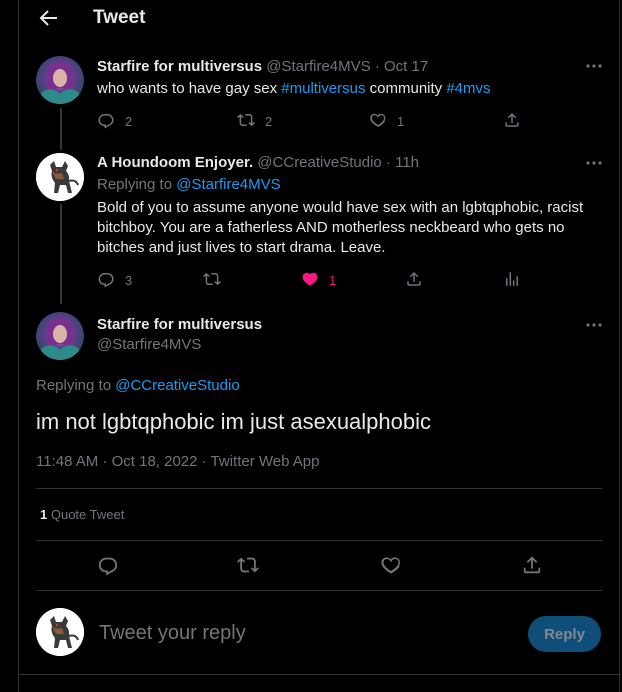 This screenshot has height=692, width=622. Describe the element at coordinates (86, 514) in the screenshot. I see `quote-label: Quote Tweet` at that location.